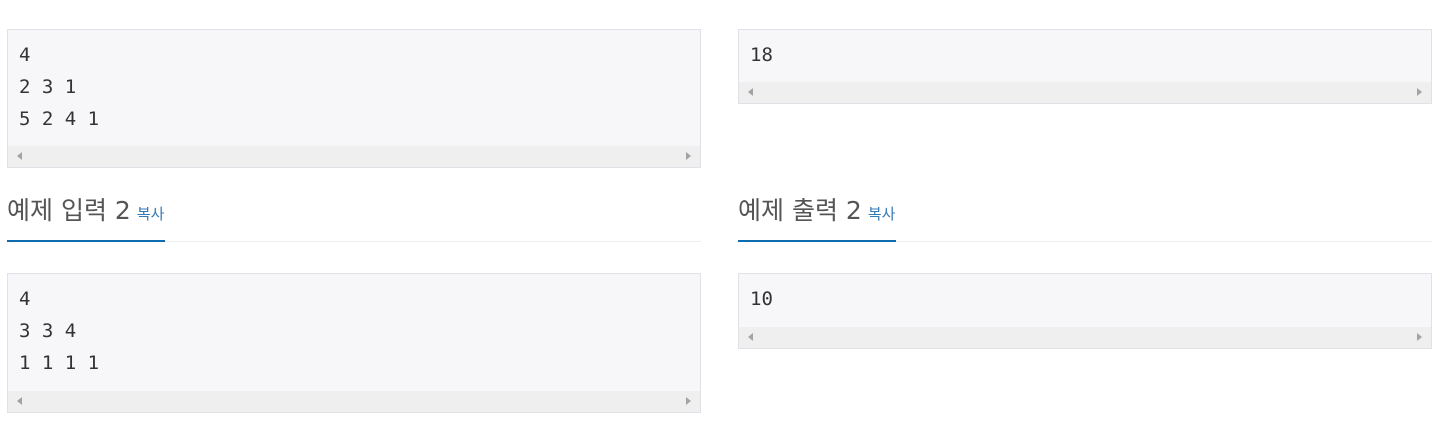 The image size is (1440, 432). I want to click on sample-input-2-title: 예제 입력 2, so click(69, 210).